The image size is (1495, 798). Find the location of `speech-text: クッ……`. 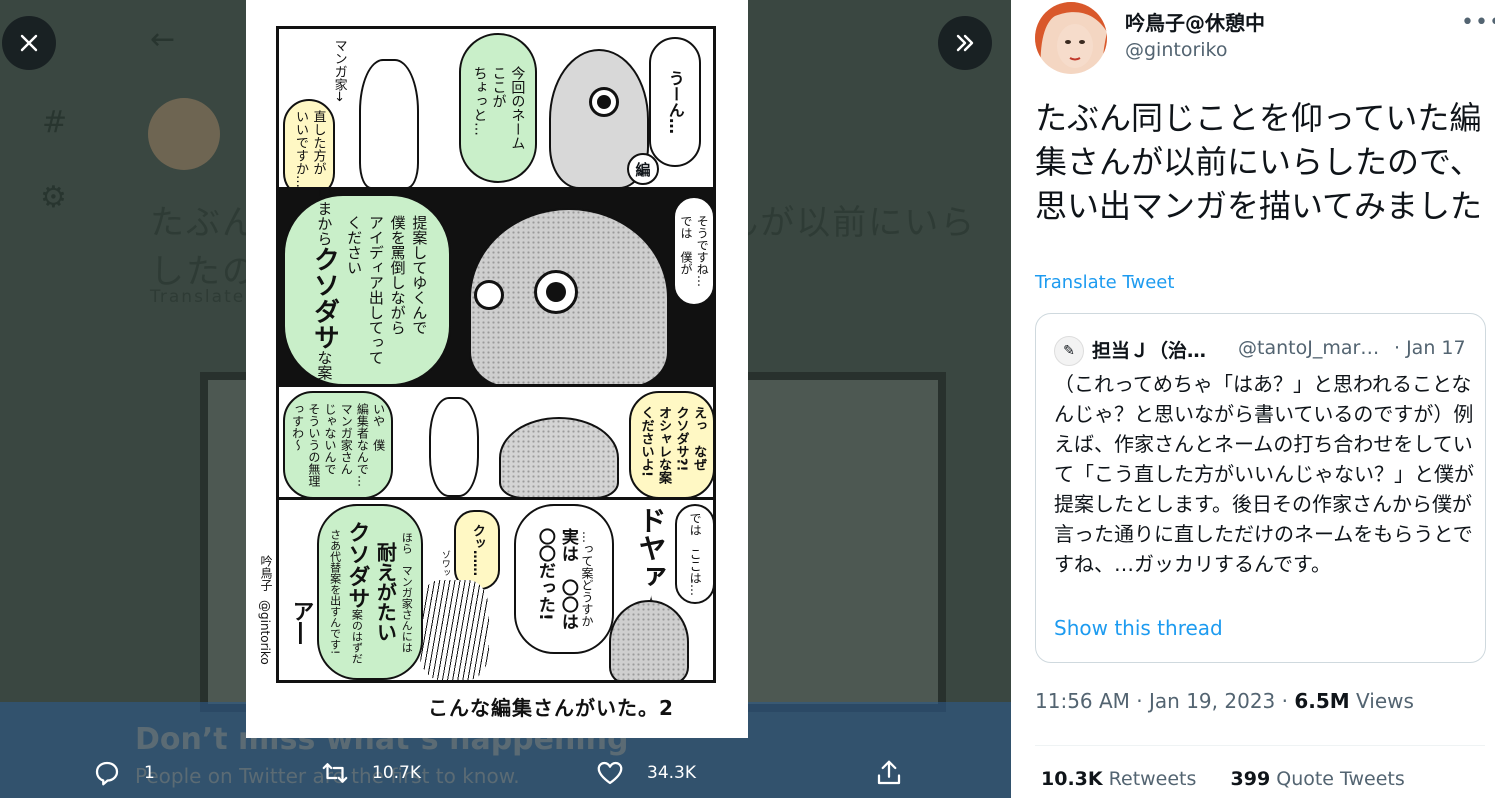

speech-text: クッ…… is located at coordinates (477, 550).